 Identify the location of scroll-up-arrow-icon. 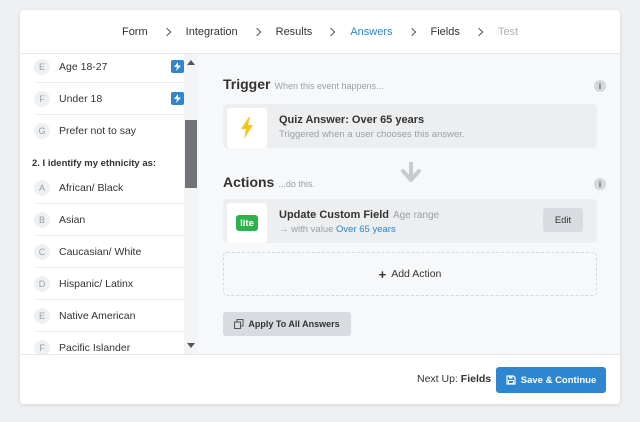
(191, 62).